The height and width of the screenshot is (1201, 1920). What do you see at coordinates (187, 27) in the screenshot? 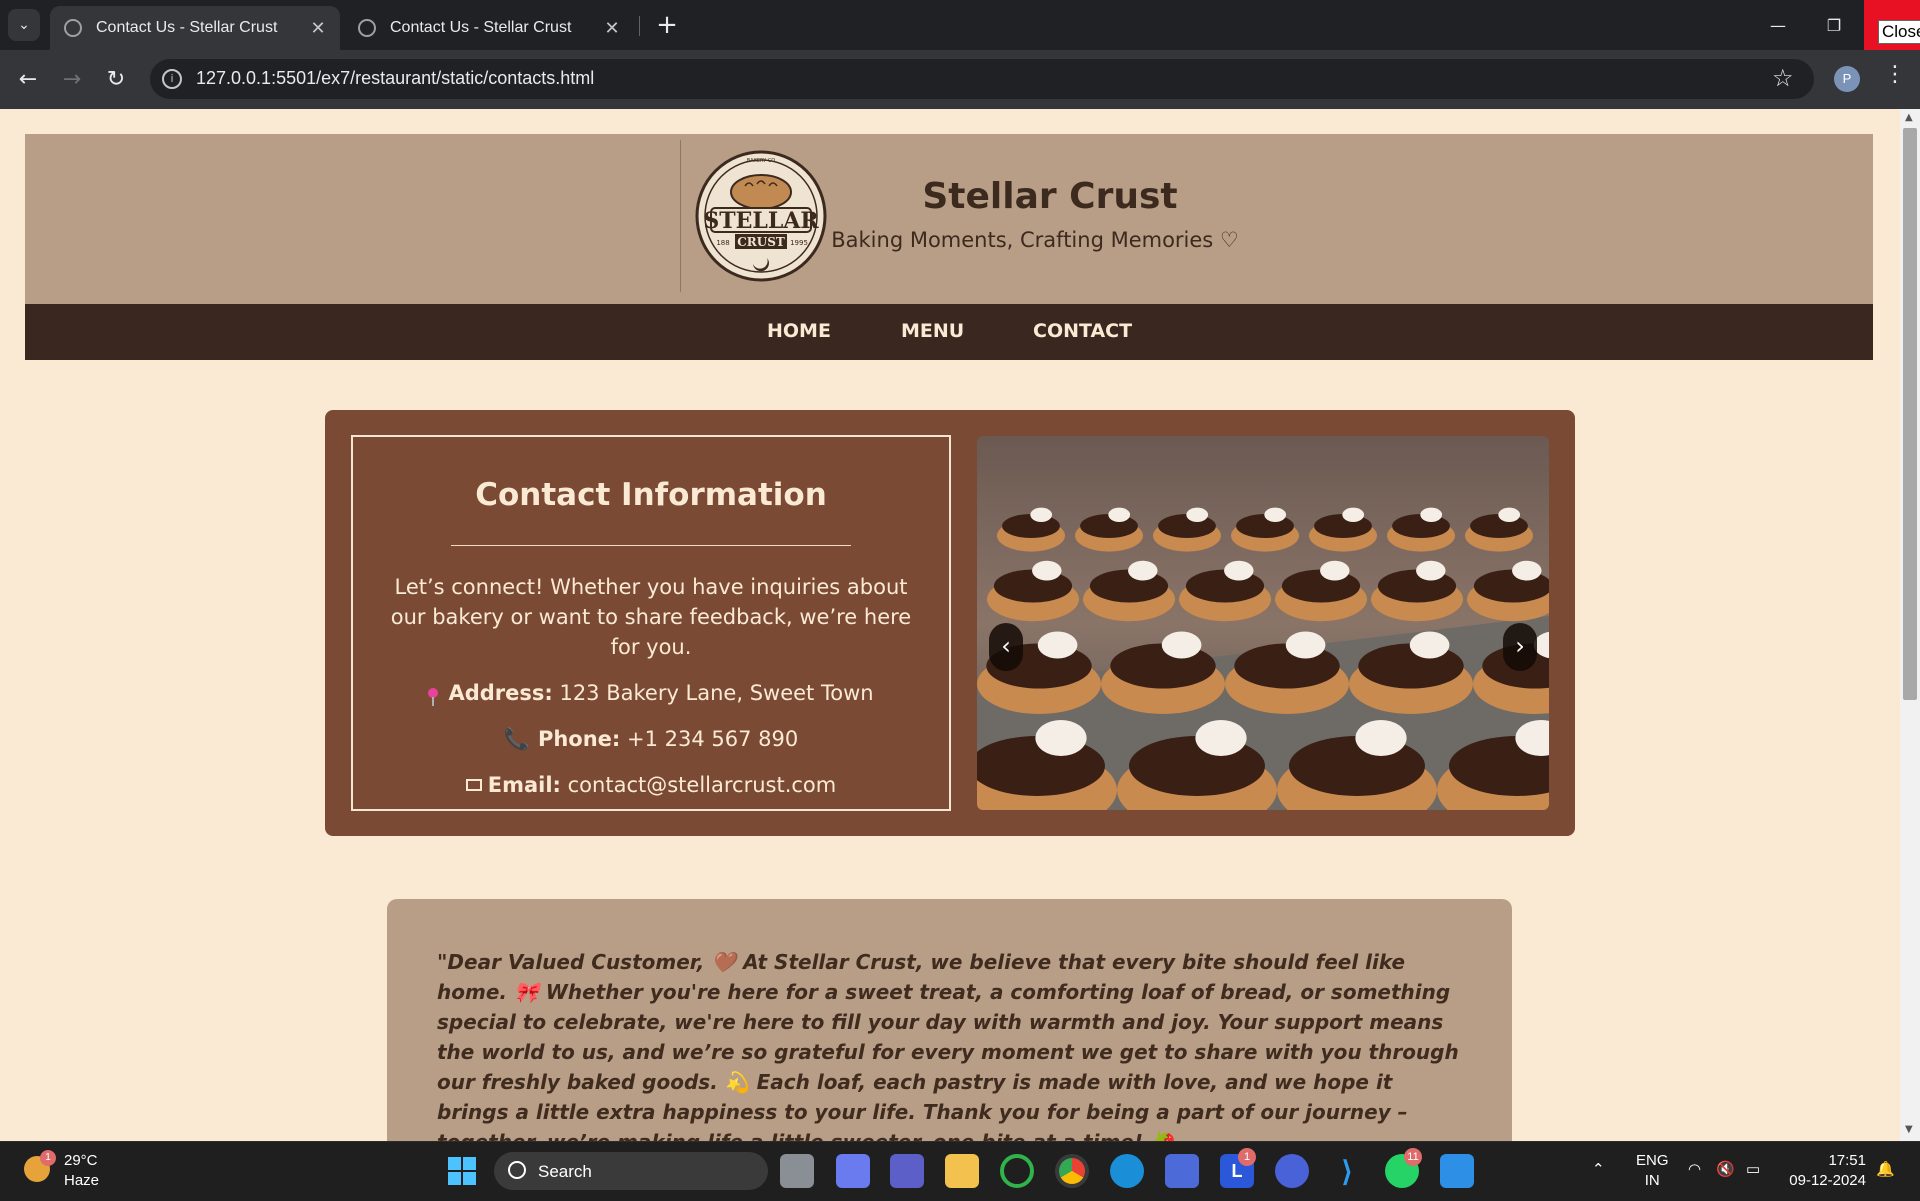
I see `tab-title: Contact Us - Stellar Crust` at bounding box center [187, 27].